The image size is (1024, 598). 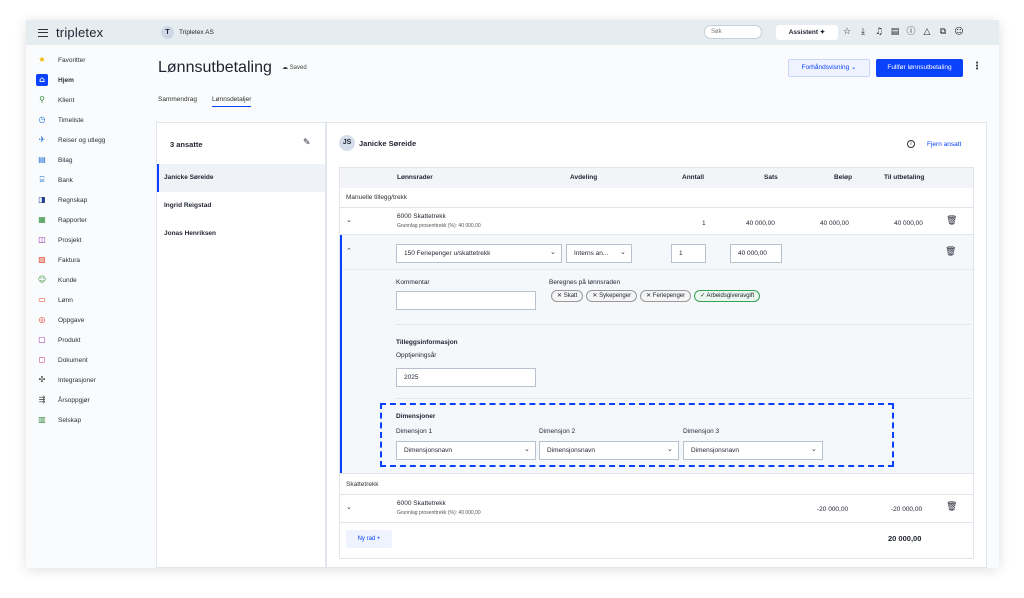 What do you see at coordinates (927, 32) in the screenshot?
I see `warning-icon: △` at bounding box center [927, 32].